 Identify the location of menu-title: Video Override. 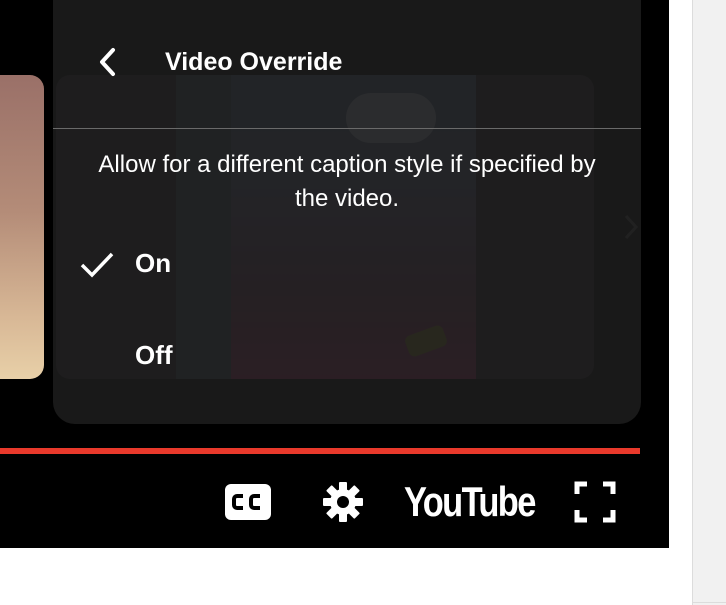
(254, 62).